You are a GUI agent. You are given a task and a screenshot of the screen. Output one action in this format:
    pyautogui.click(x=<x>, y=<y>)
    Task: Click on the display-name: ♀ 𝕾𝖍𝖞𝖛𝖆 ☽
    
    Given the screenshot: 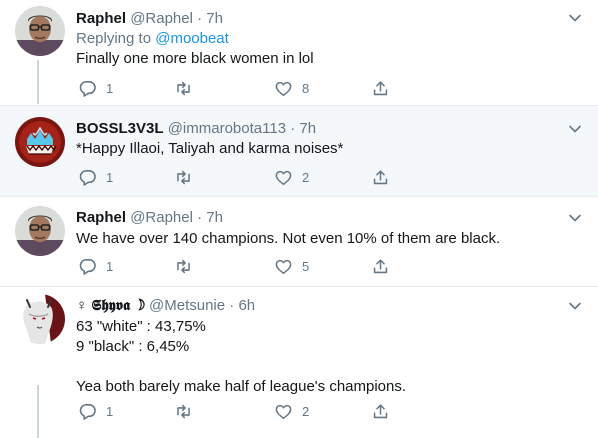 What is the action you would take?
    pyautogui.click(x=110, y=305)
    